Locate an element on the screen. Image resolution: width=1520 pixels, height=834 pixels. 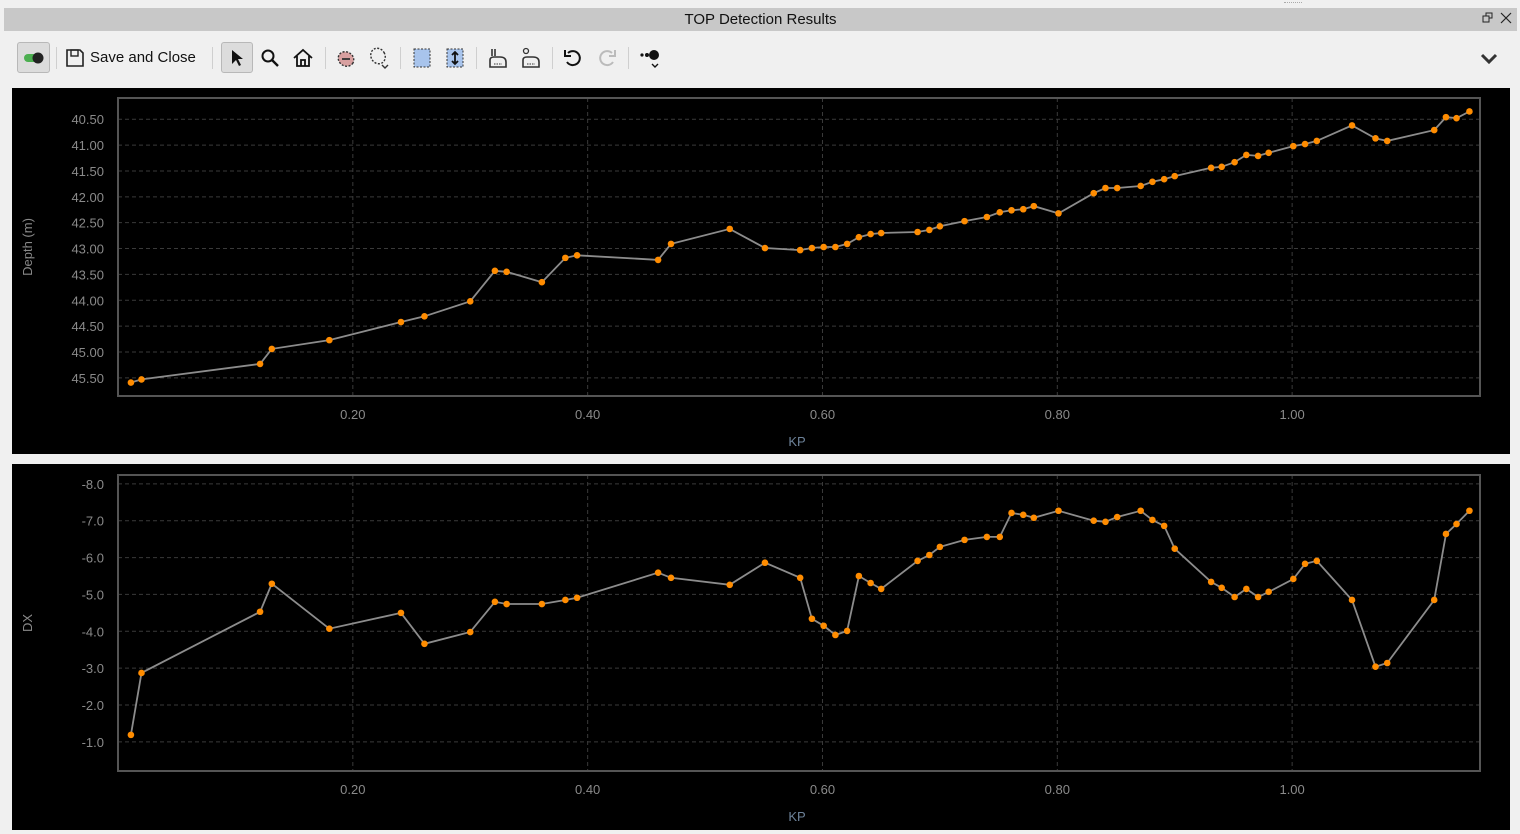
x-tick-label: 0.60 is located at coordinates (822, 789).